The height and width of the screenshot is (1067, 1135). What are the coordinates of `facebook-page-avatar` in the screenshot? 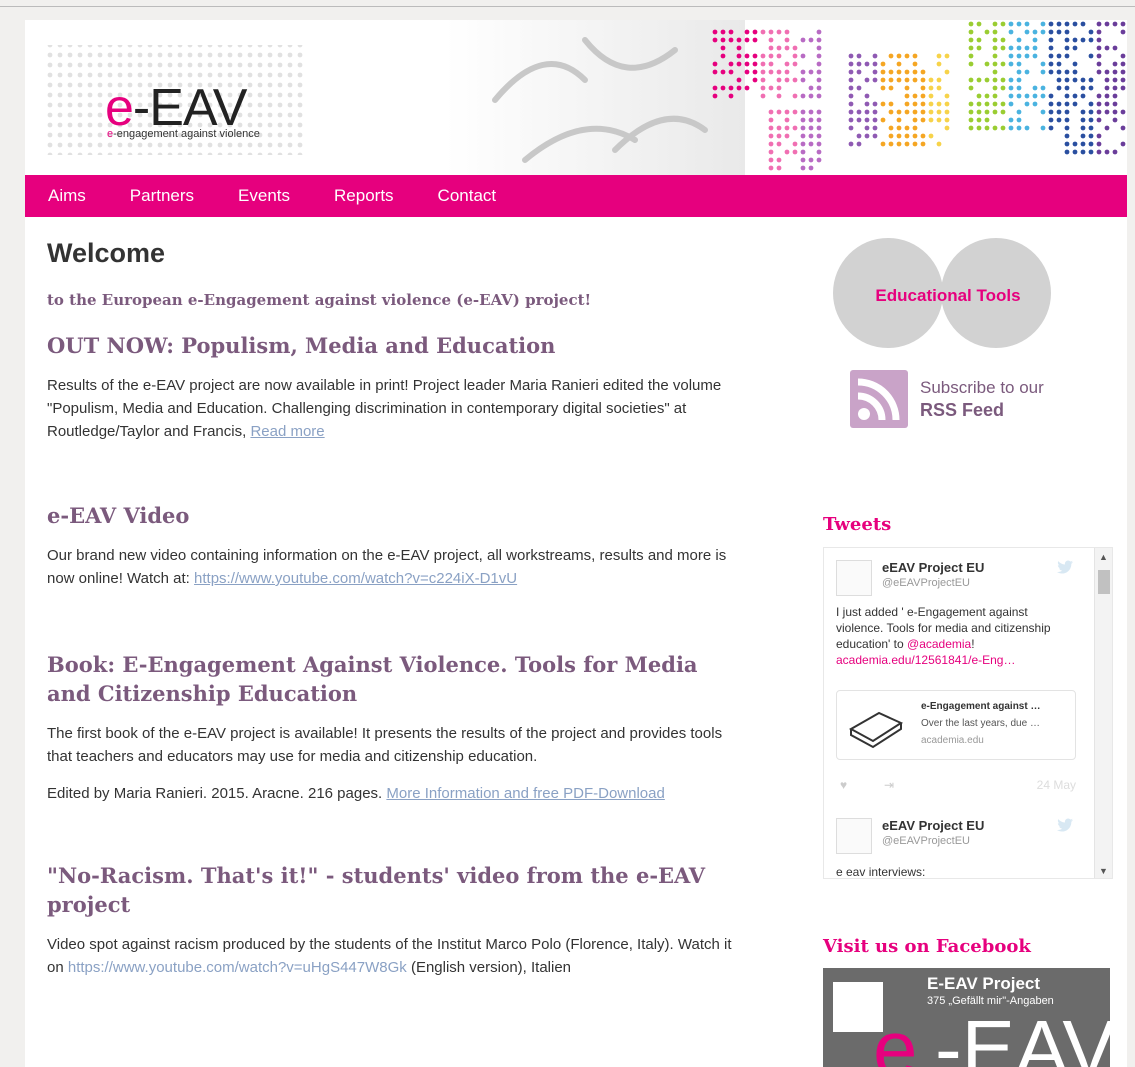 It's located at (858, 1007).